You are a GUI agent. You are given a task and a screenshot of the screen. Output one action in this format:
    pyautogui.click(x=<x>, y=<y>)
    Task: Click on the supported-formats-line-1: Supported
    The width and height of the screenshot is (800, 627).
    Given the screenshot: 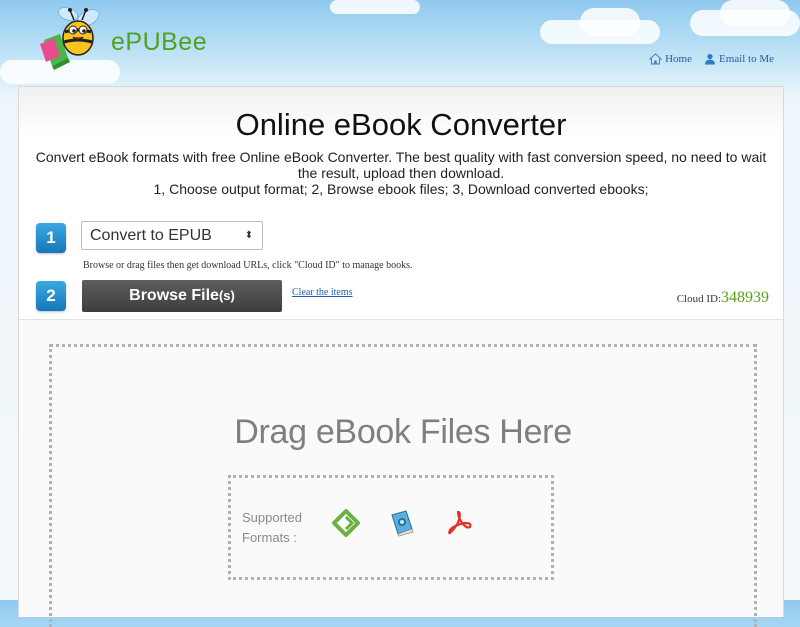 What is the action you would take?
    pyautogui.click(x=272, y=517)
    